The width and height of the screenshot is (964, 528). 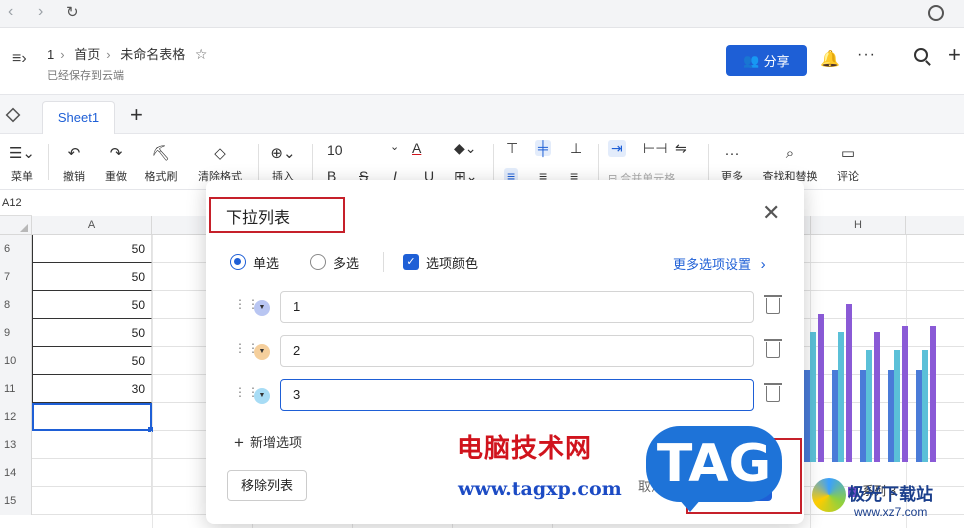 What do you see at coordinates (655, 148) in the screenshot?
I see `column-width-icon: ⊢⊣` at bounding box center [655, 148].